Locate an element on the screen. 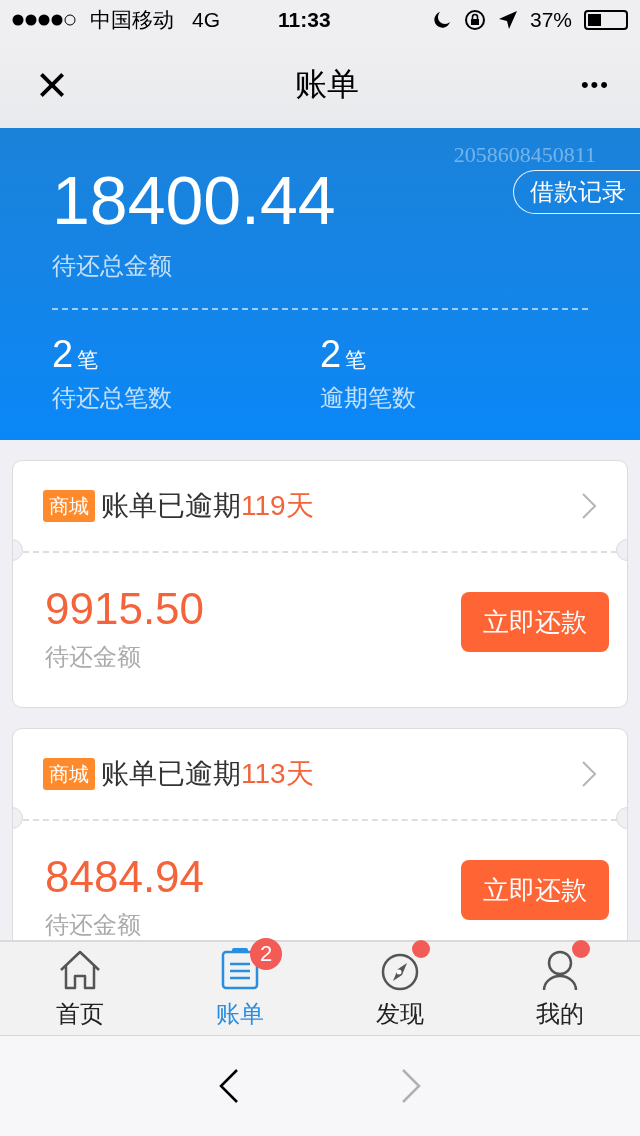  more-button: ••• is located at coordinates (595, 84).